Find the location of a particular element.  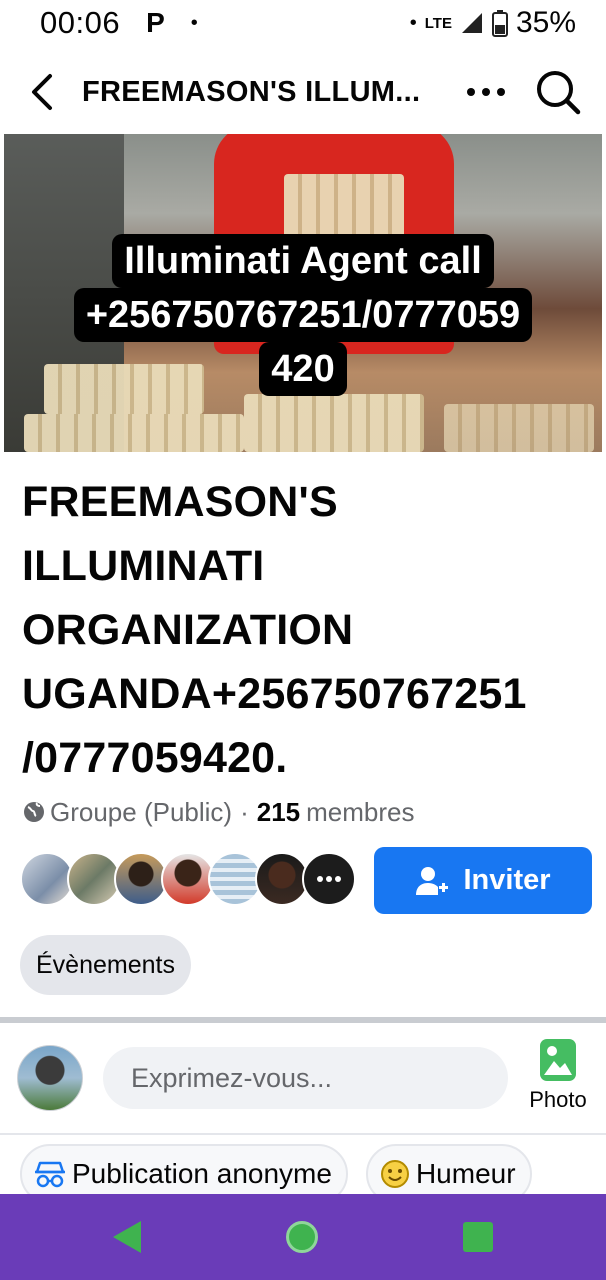

search-button is located at coordinates (558, 92).